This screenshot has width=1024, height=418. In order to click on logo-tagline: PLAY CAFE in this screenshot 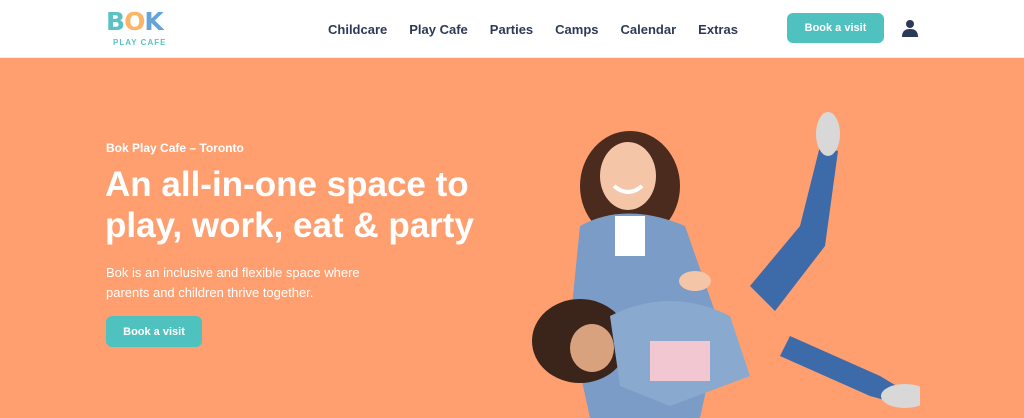, I will do `click(140, 42)`.